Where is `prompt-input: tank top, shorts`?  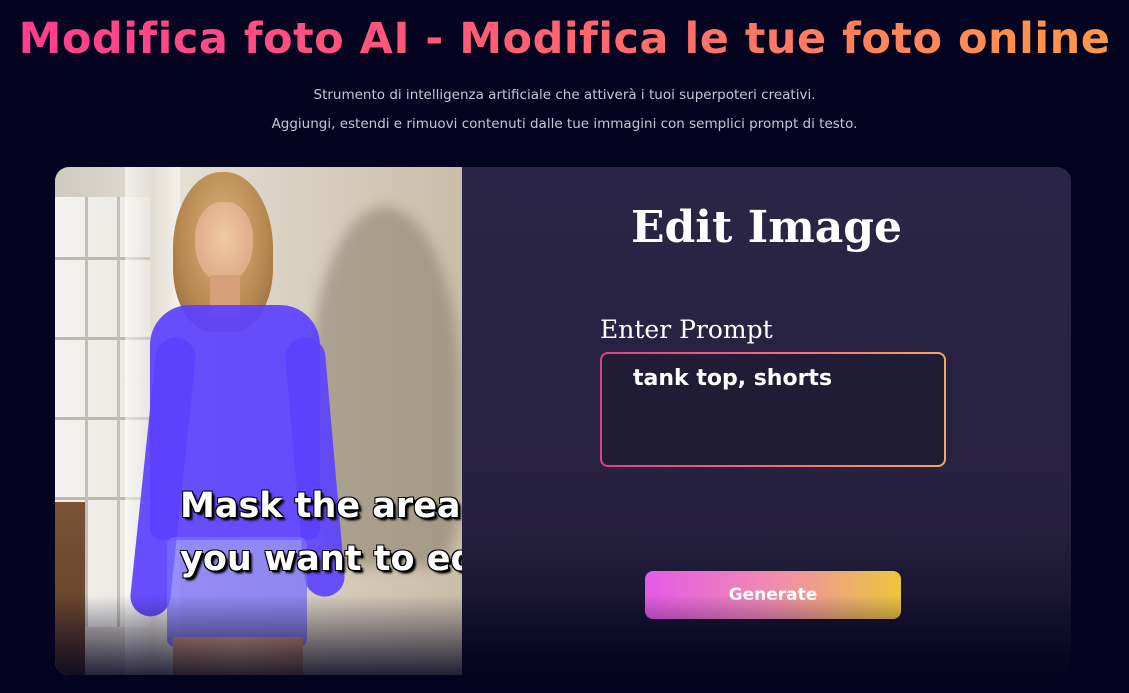
prompt-input: tank top, shorts is located at coordinates (773, 409).